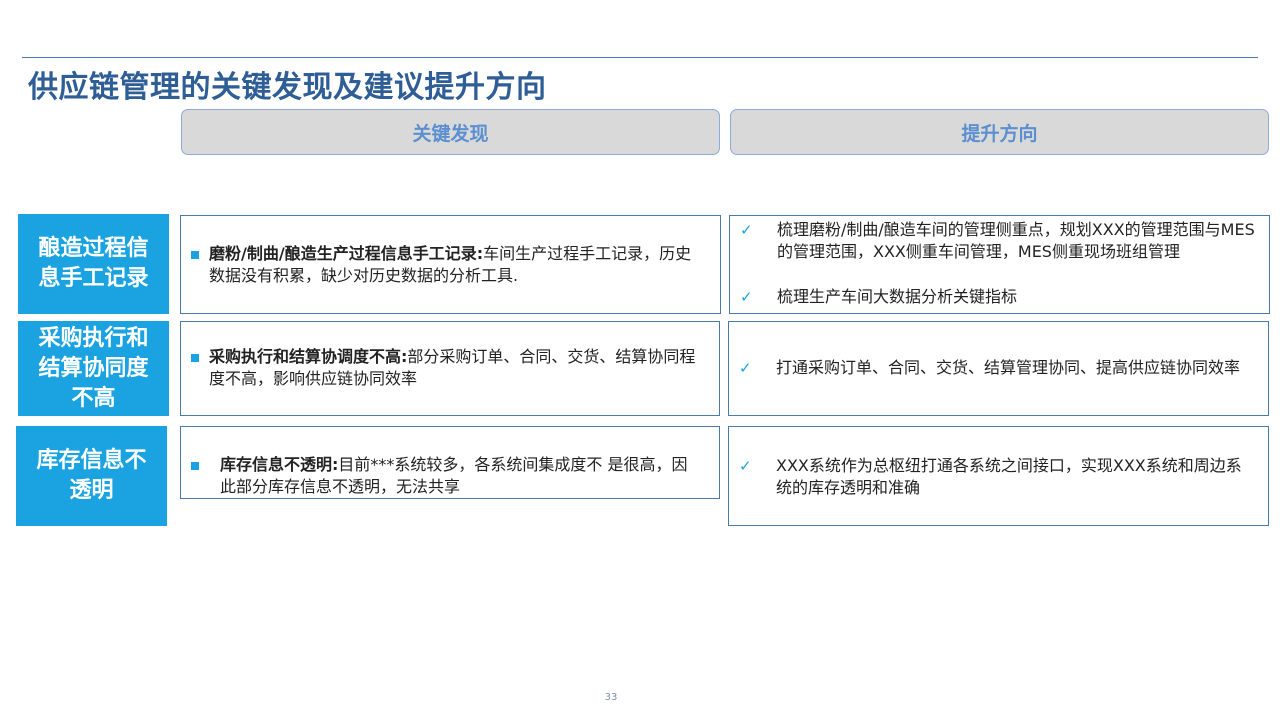 This screenshot has width=1280, height=720. I want to click on direction-text: 梳理生产车间大数据分析关键指标, so click(897, 296).